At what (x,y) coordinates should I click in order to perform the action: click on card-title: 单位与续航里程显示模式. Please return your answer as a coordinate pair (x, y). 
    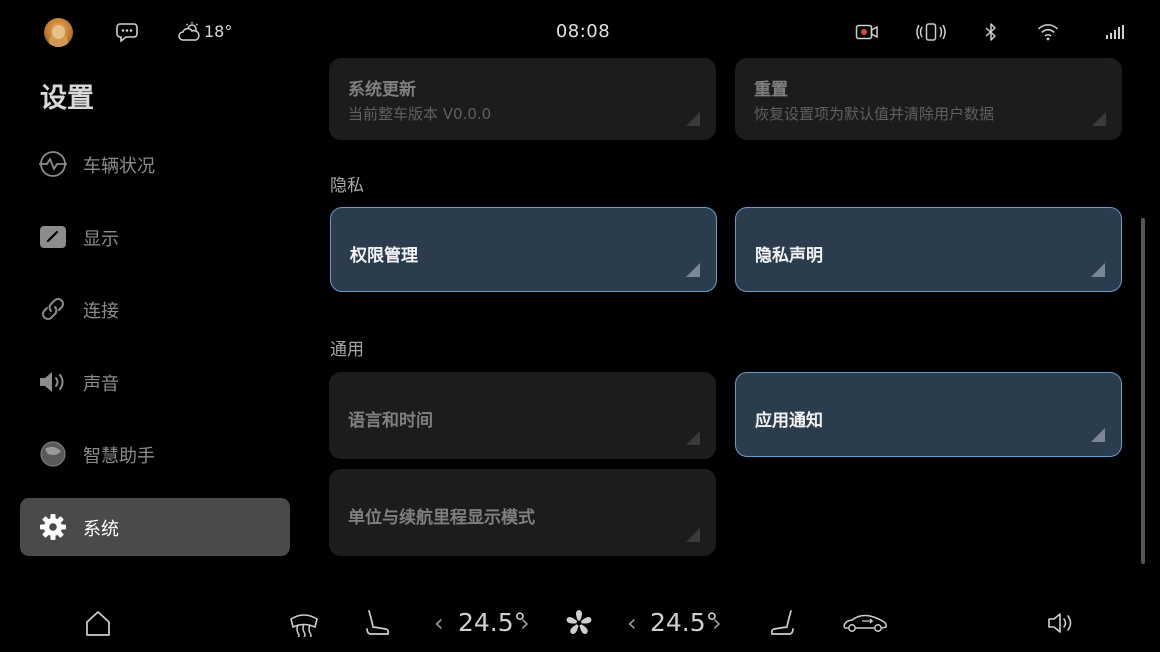
    Looking at the image, I should click on (441, 518).